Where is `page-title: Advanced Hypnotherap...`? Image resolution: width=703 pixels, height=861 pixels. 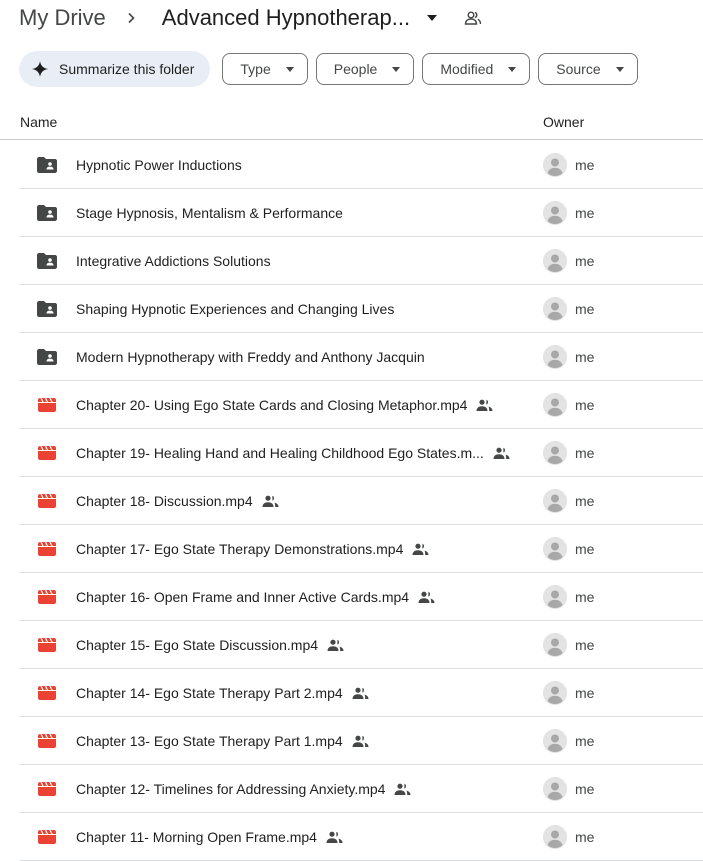
page-title: Advanced Hypnotherap... is located at coordinates (286, 18).